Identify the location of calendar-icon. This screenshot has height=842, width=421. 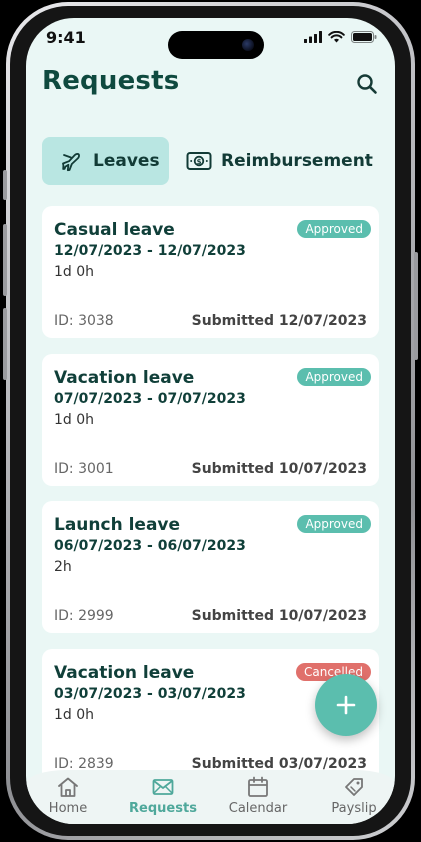
(258, 786).